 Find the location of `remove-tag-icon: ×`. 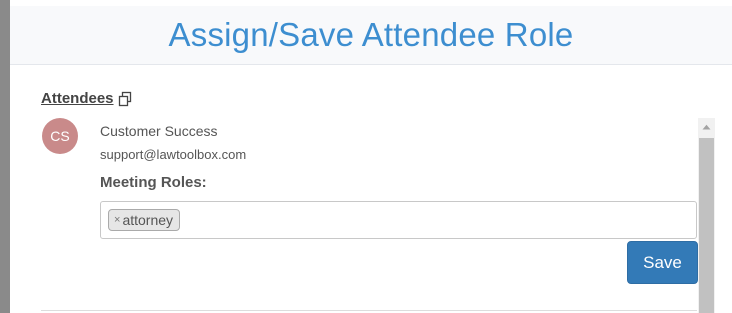

remove-tag-icon: × is located at coordinates (117, 220).